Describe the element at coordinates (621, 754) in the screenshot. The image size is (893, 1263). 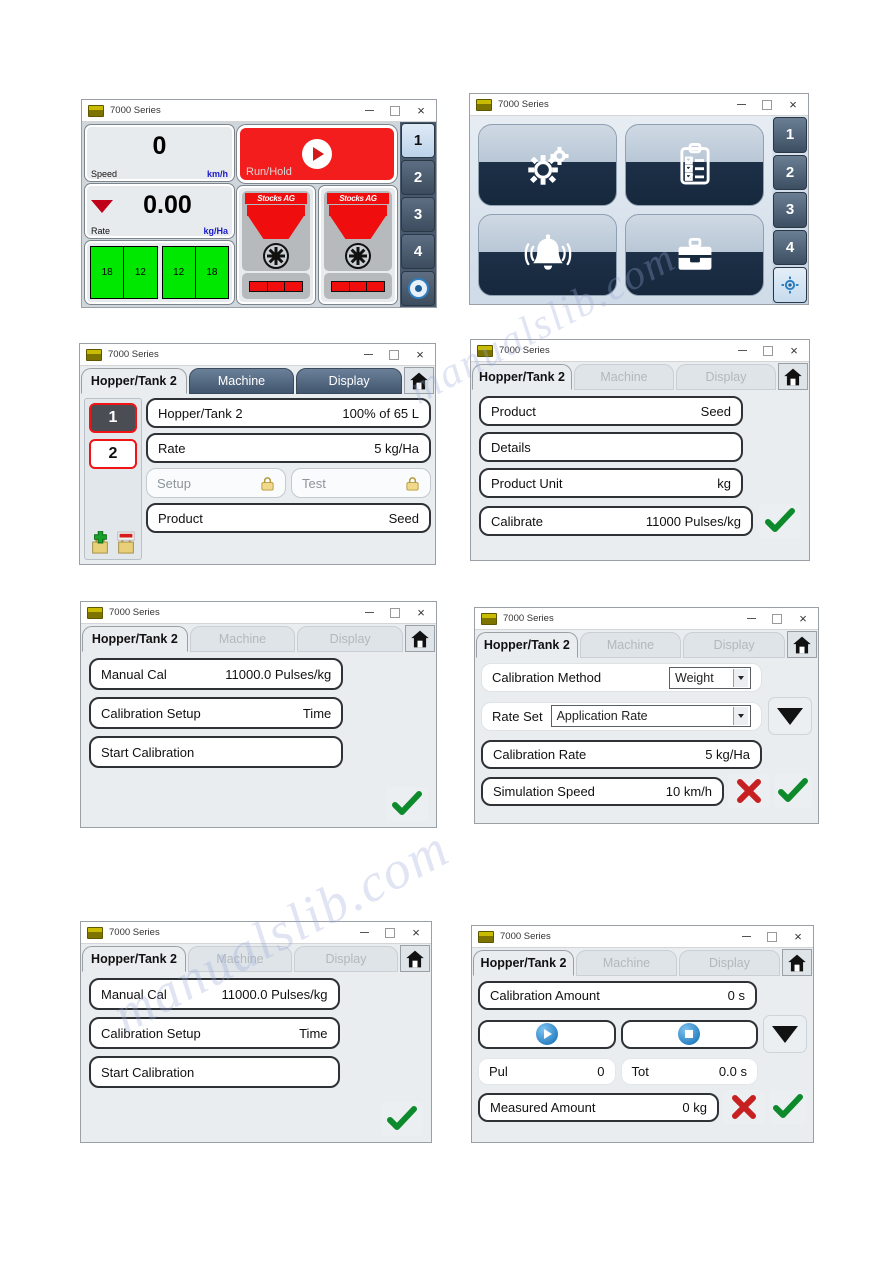
I see `row-calibration-rate: Calibration Rate 5 kg/Ha` at that location.